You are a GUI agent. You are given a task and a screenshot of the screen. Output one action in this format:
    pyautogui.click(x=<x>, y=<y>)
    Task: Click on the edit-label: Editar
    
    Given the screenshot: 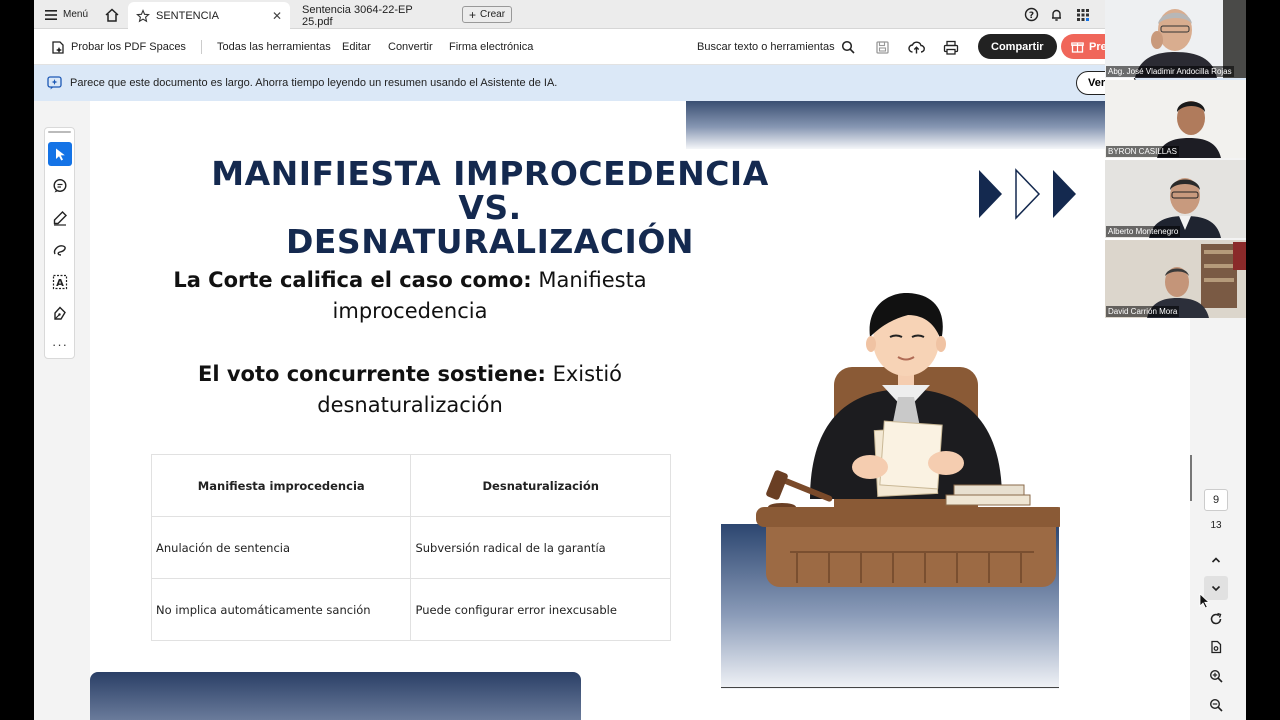 What is the action you would take?
    pyautogui.click(x=356, y=47)
    